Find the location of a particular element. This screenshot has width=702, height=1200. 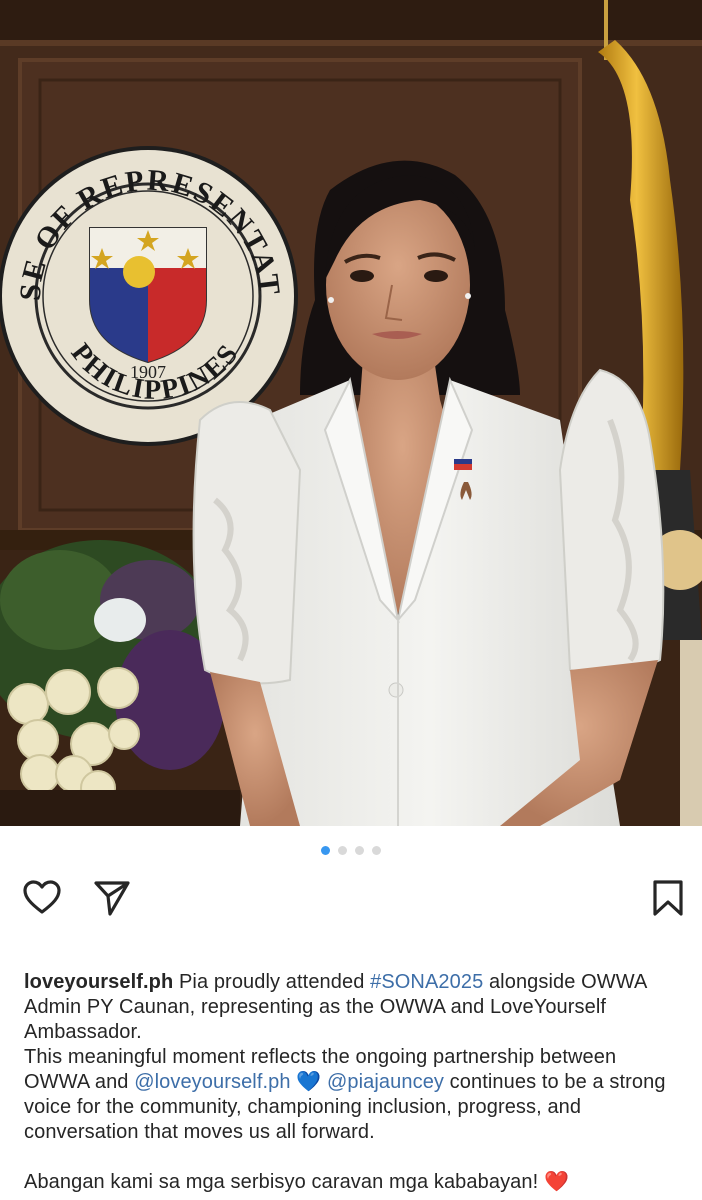

mention-loveyourself: @loveyourself.ph is located at coordinates (212, 1082).